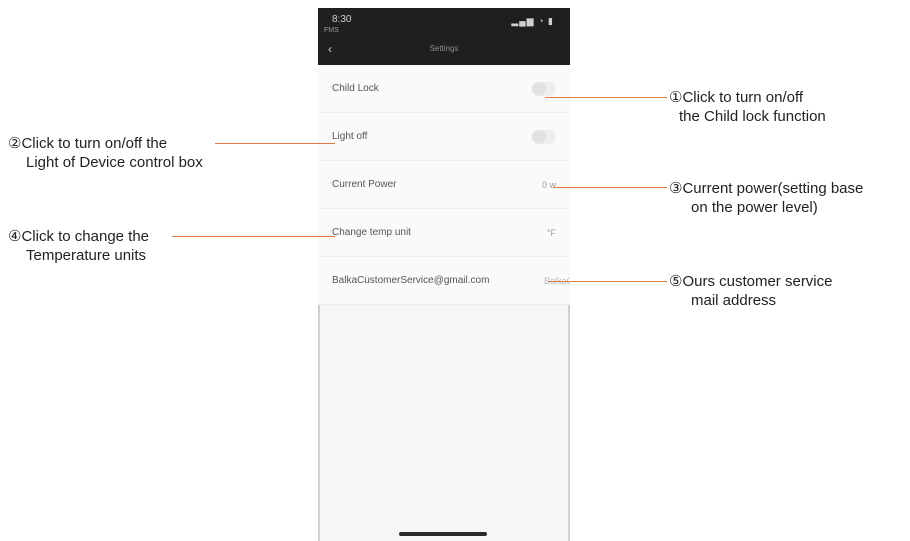 This screenshot has height=541, width=910. I want to click on annotation-5-line2: mail address, so click(734, 300).